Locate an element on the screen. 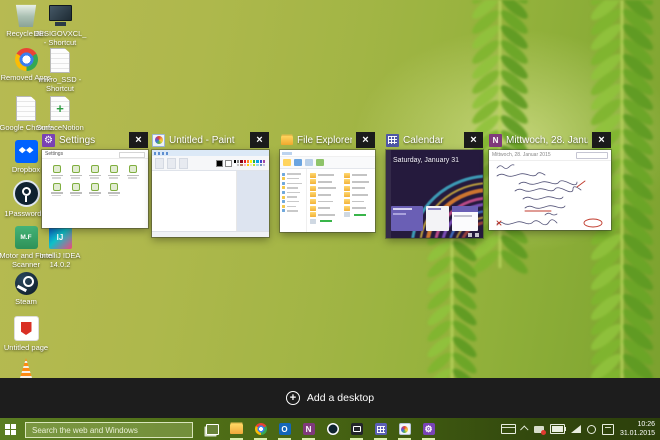 This screenshot has height=440, width=660. explorer-thumbnail is located at coordinates (327, 191).